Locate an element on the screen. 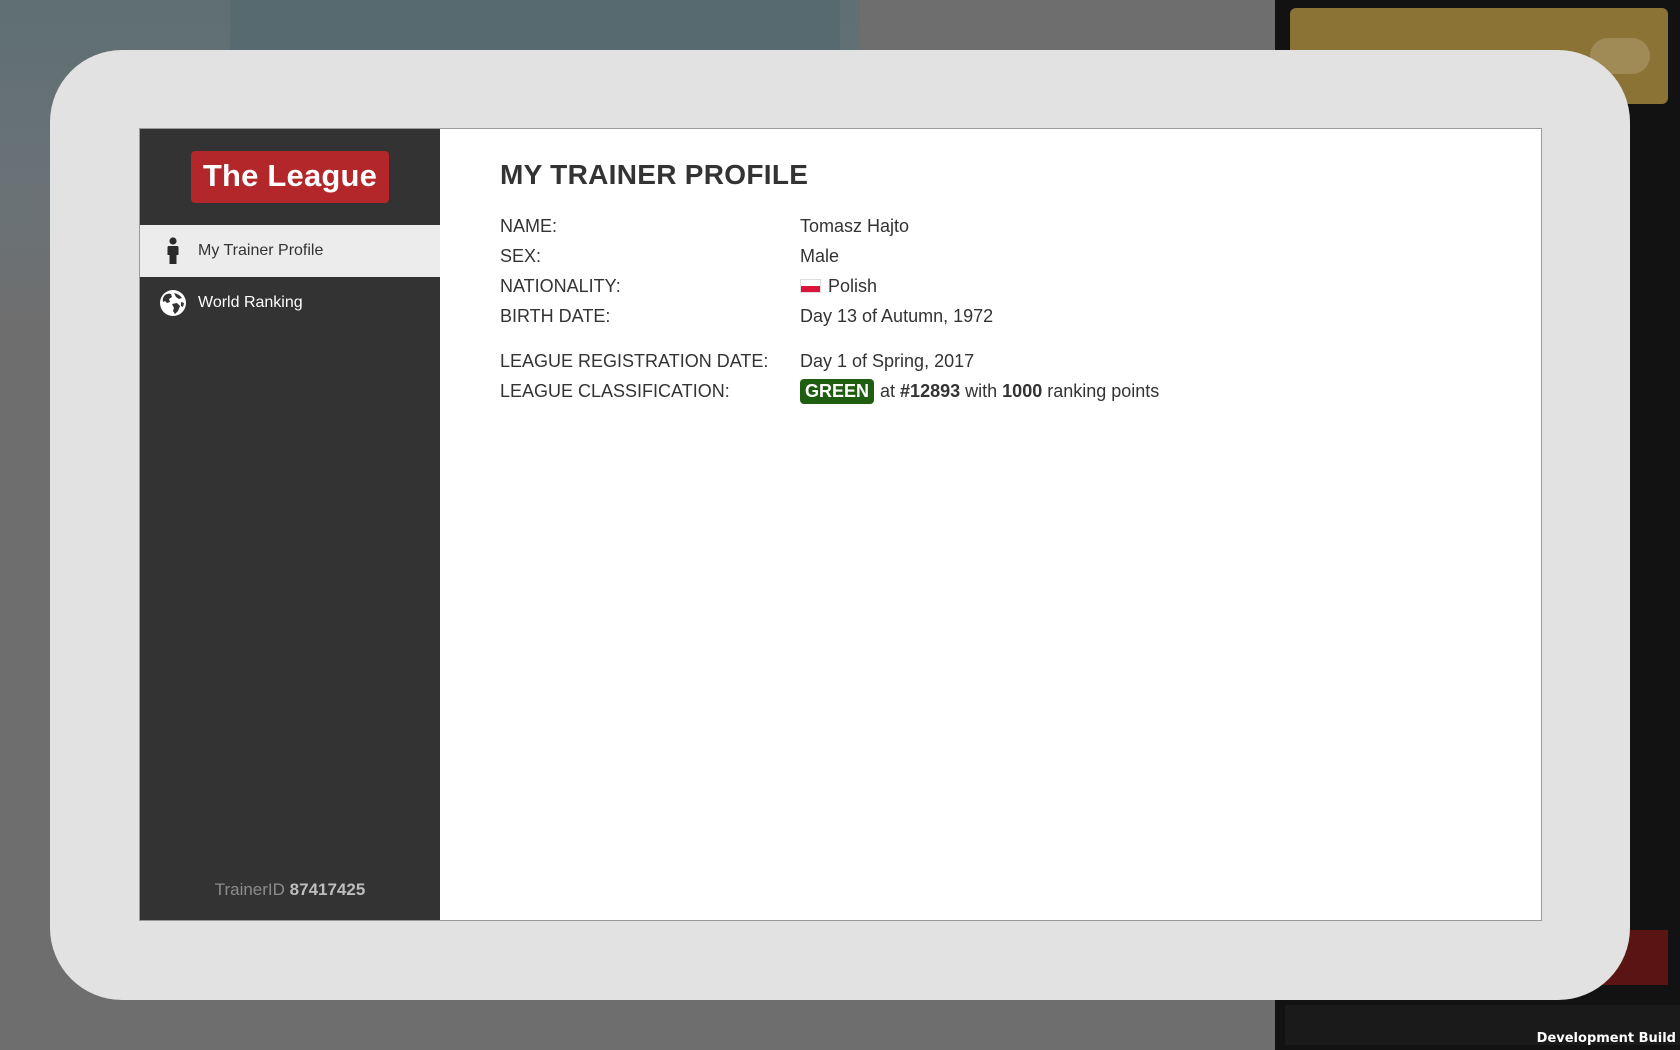  trainer-id: TrainerID 87417425 is located at coordinates (290, 890).